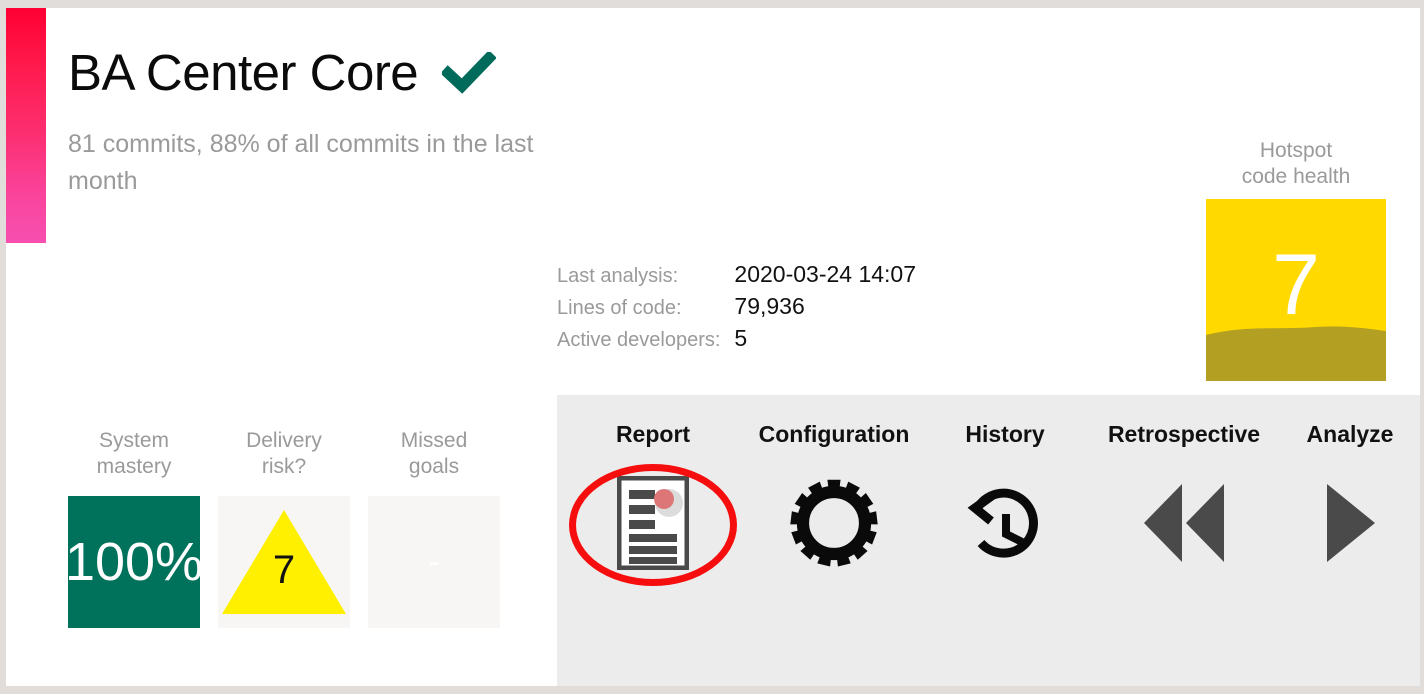 The image size is (1424, 694). Describe the element at coordinates (284, 467) in the screenshot. I see `metric-label-line2: risk?` at that location.